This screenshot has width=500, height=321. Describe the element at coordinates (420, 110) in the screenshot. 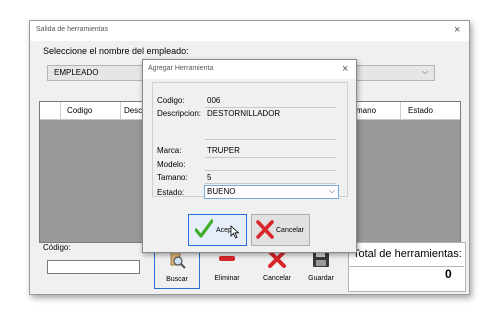

I see `col-estado: Estado` at that location.